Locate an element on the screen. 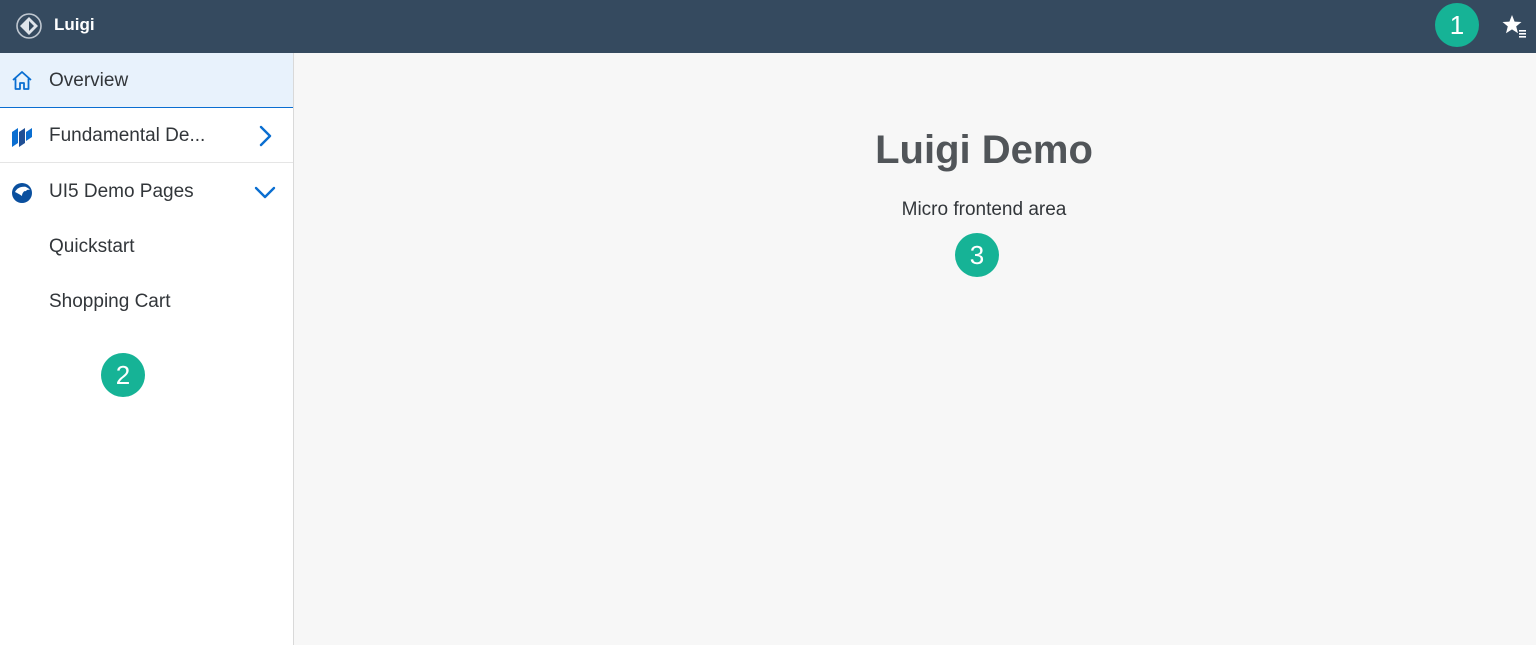 The width and height of the screenshot is (1536, 645). sidebar-item-ui5-demo-pages: UI5 Demo Pages is located at coordinates (146, 191).